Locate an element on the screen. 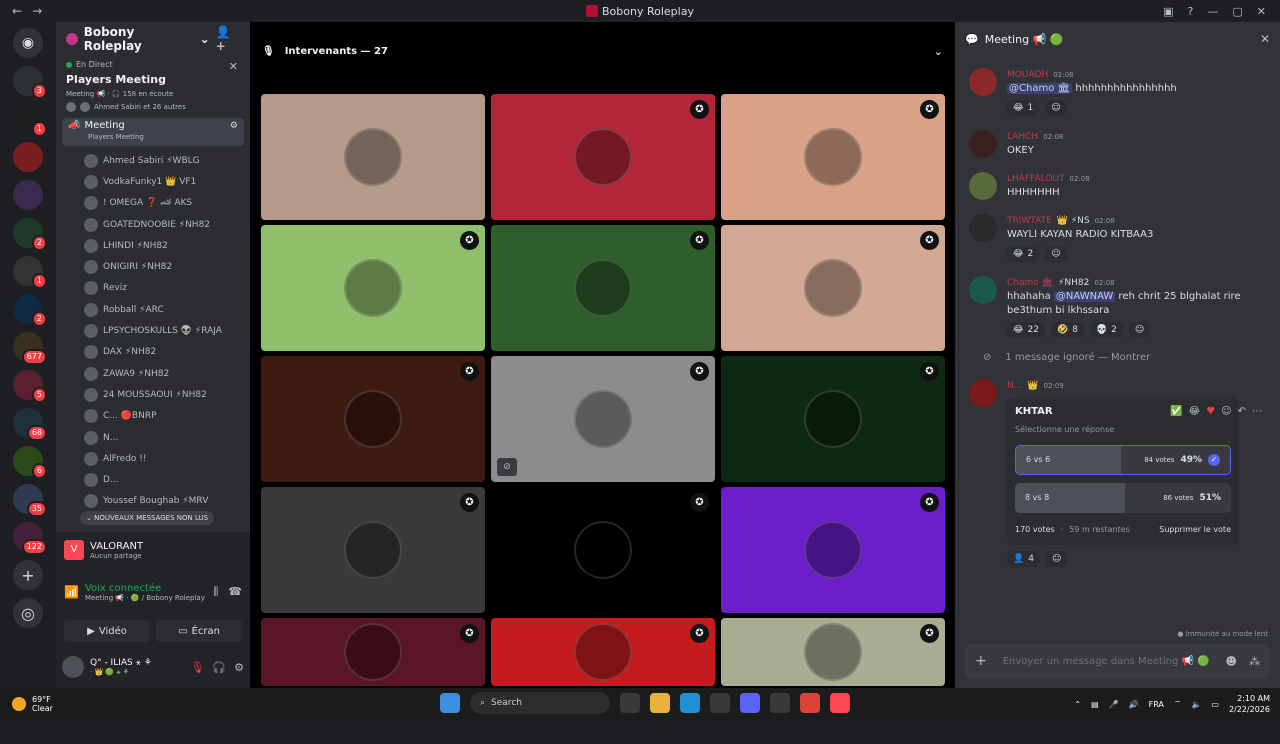  discord-home-icon: ◉ is located at coordinates (28, 43).